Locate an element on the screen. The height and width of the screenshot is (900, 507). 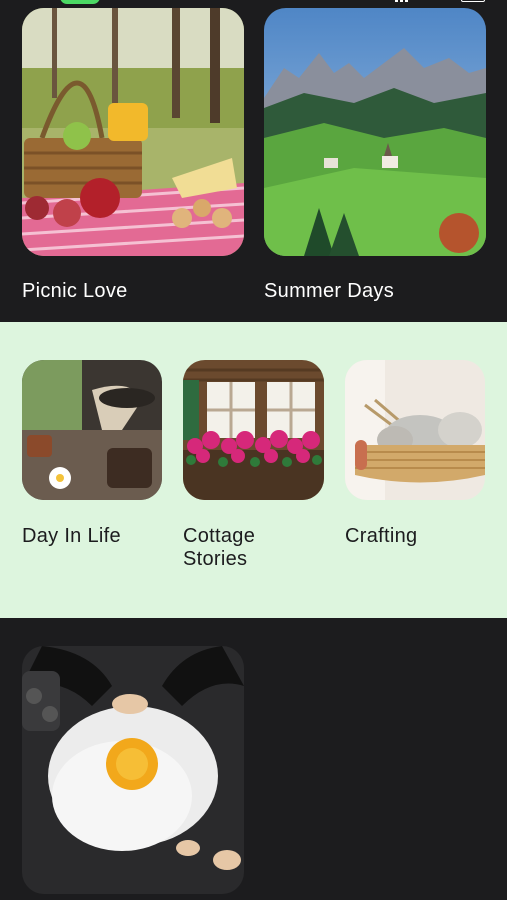
battery-icon is located at coordinates (473, 1).